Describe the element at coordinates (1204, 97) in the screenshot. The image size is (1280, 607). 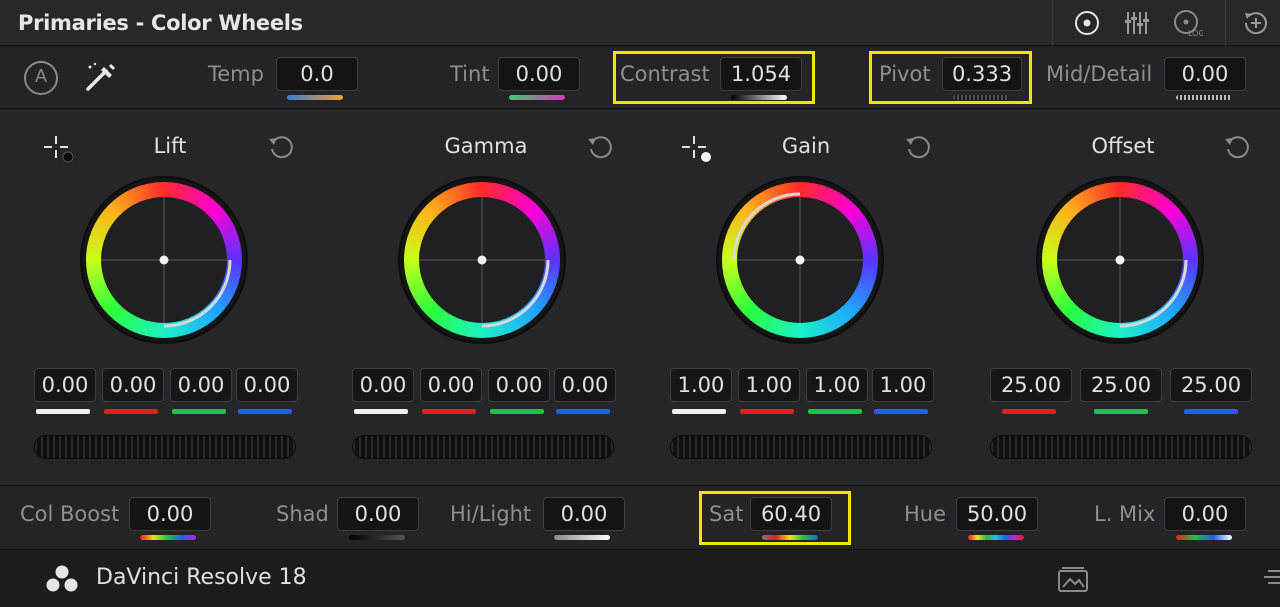
I see `mid-detail-slider` at that location.